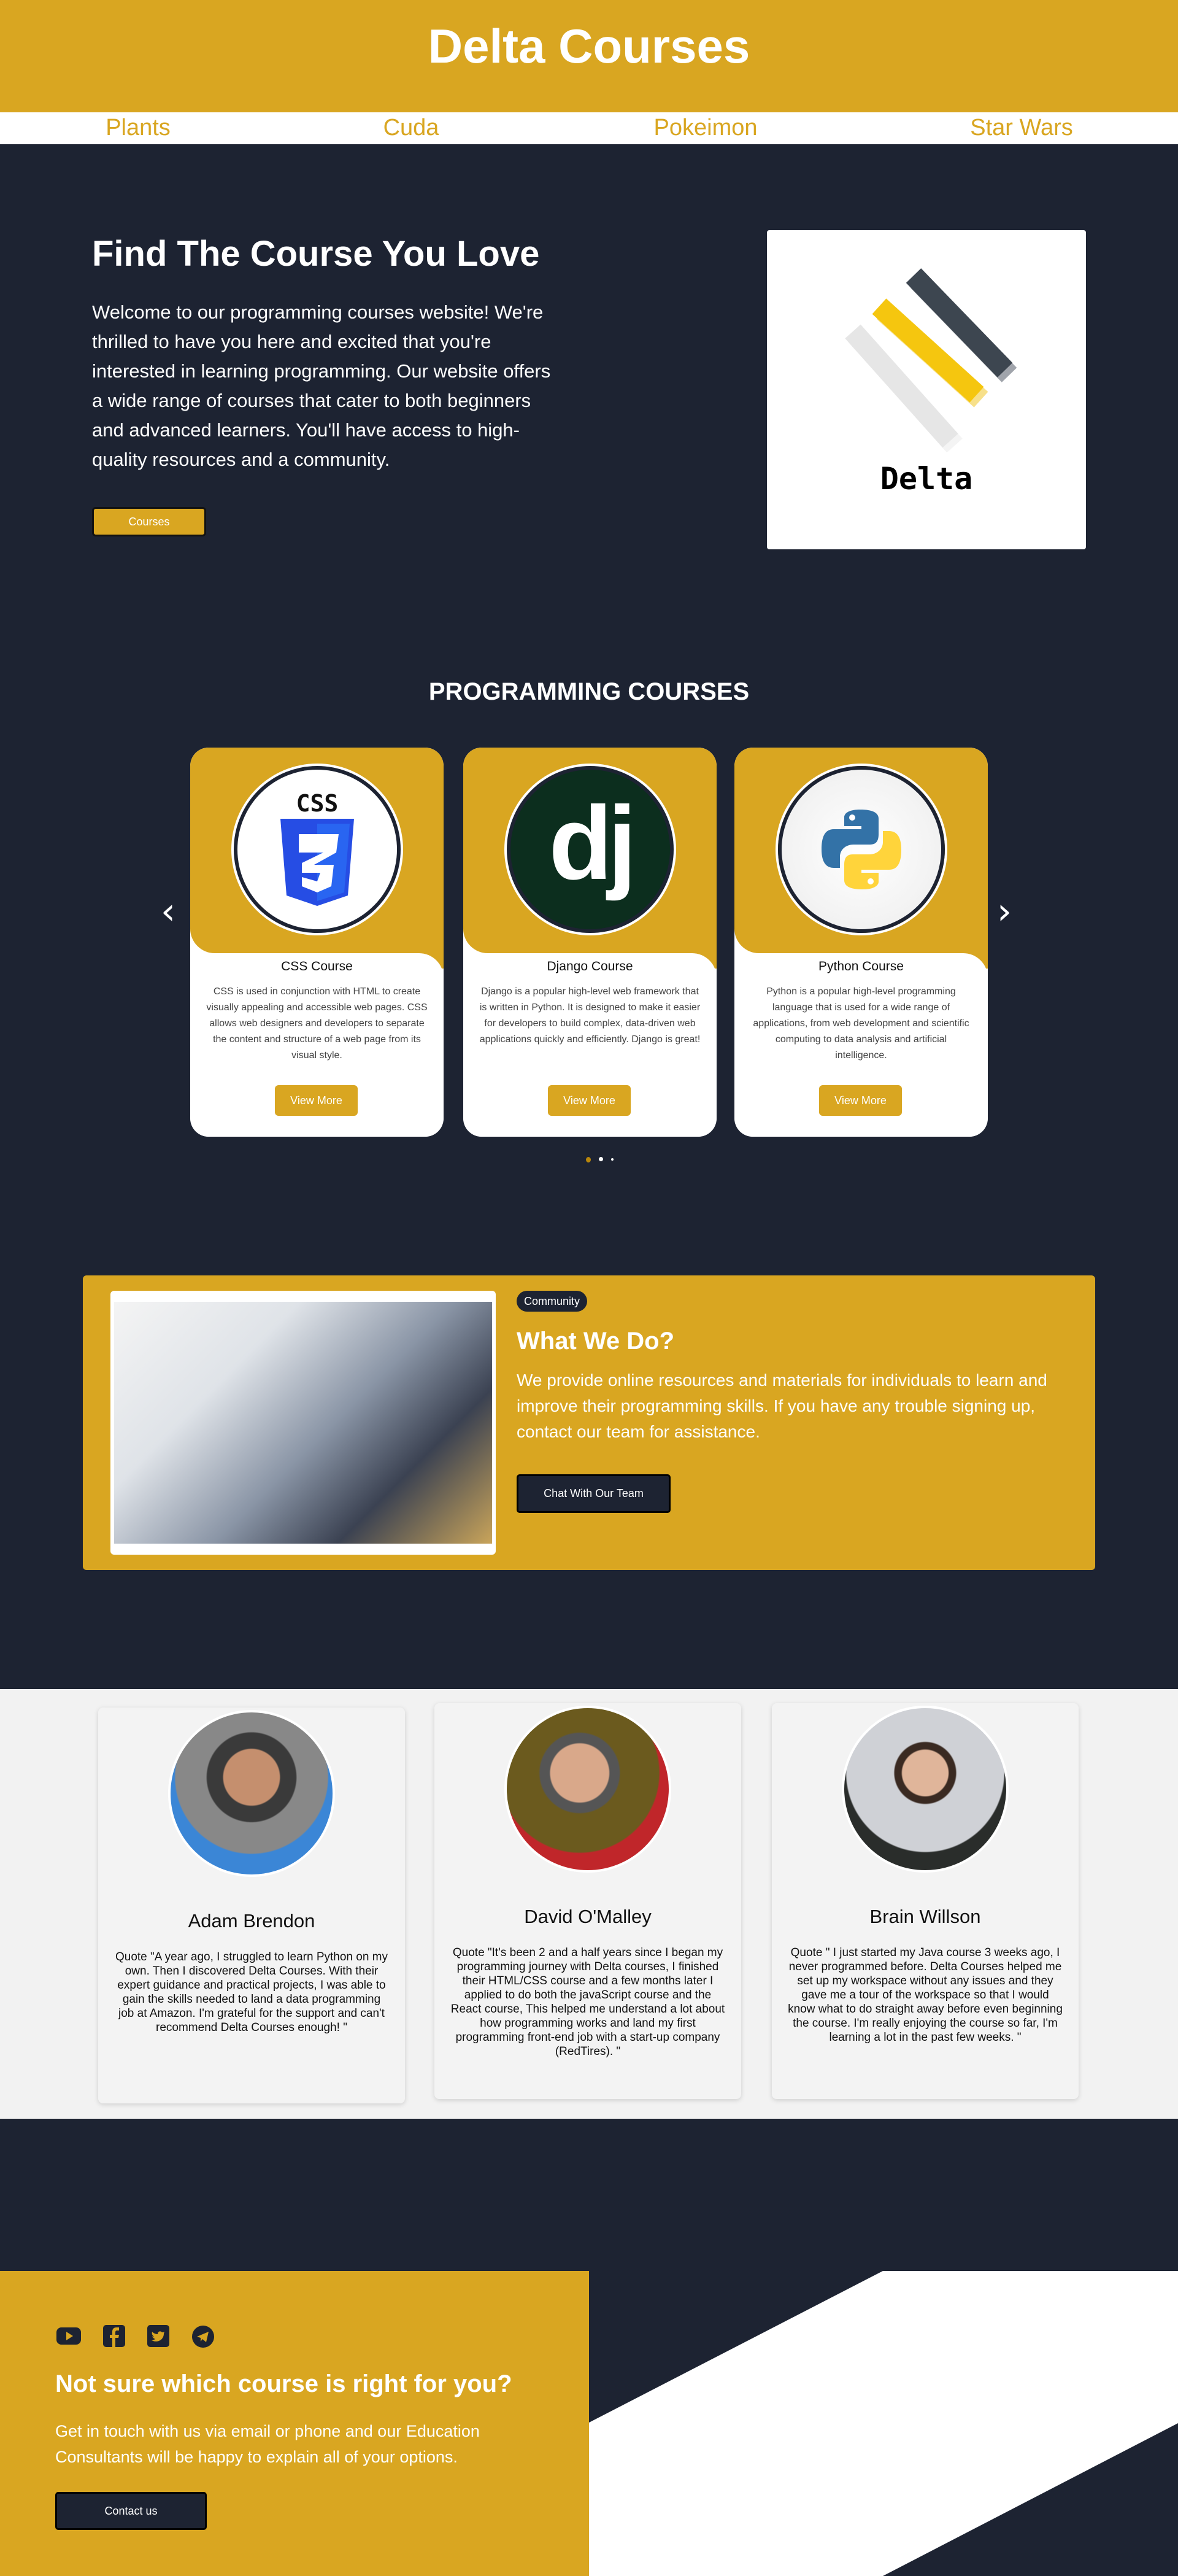 The image size is (1178, 2576). What do you see at coordinates (303, 1423) in the screenshot?
I see `team-photo` at bounding box center [303, 1423].